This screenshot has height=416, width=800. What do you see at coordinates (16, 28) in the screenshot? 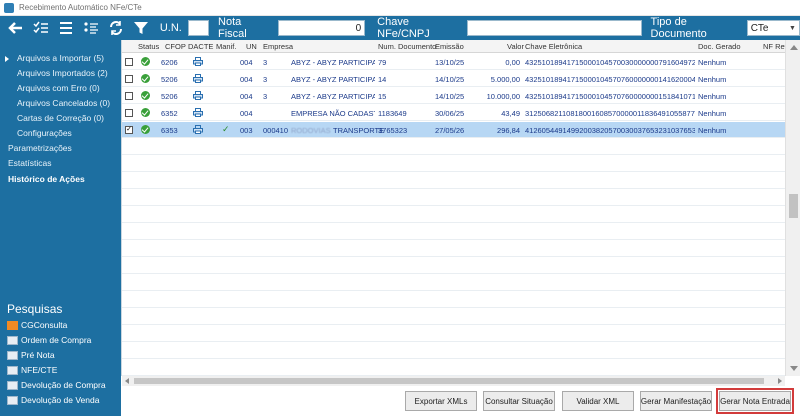
I see `back-arrow-icon` at bounding box center [16, 28].